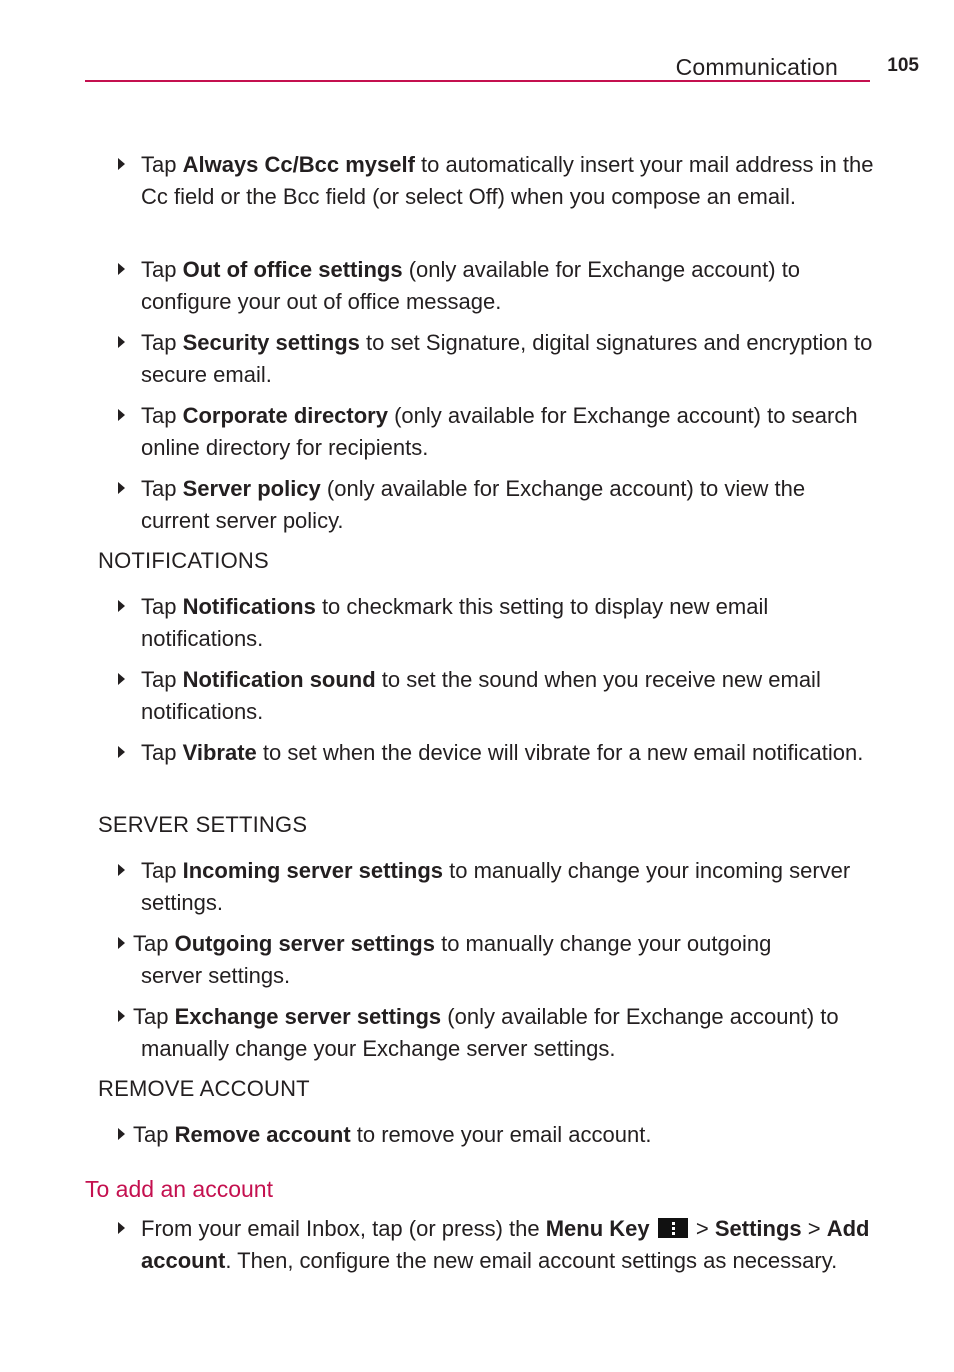 The image size is (954, 1372). Describe the element at coordinates (219, 752) in the screenshot. I see `setting-name: Vibrate` at that location.